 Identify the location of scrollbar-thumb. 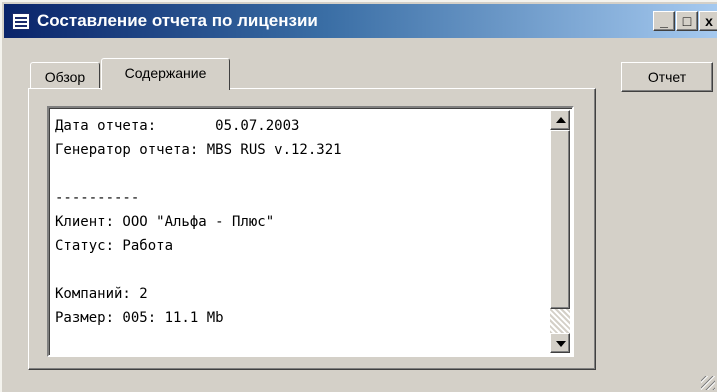
(560, 219).